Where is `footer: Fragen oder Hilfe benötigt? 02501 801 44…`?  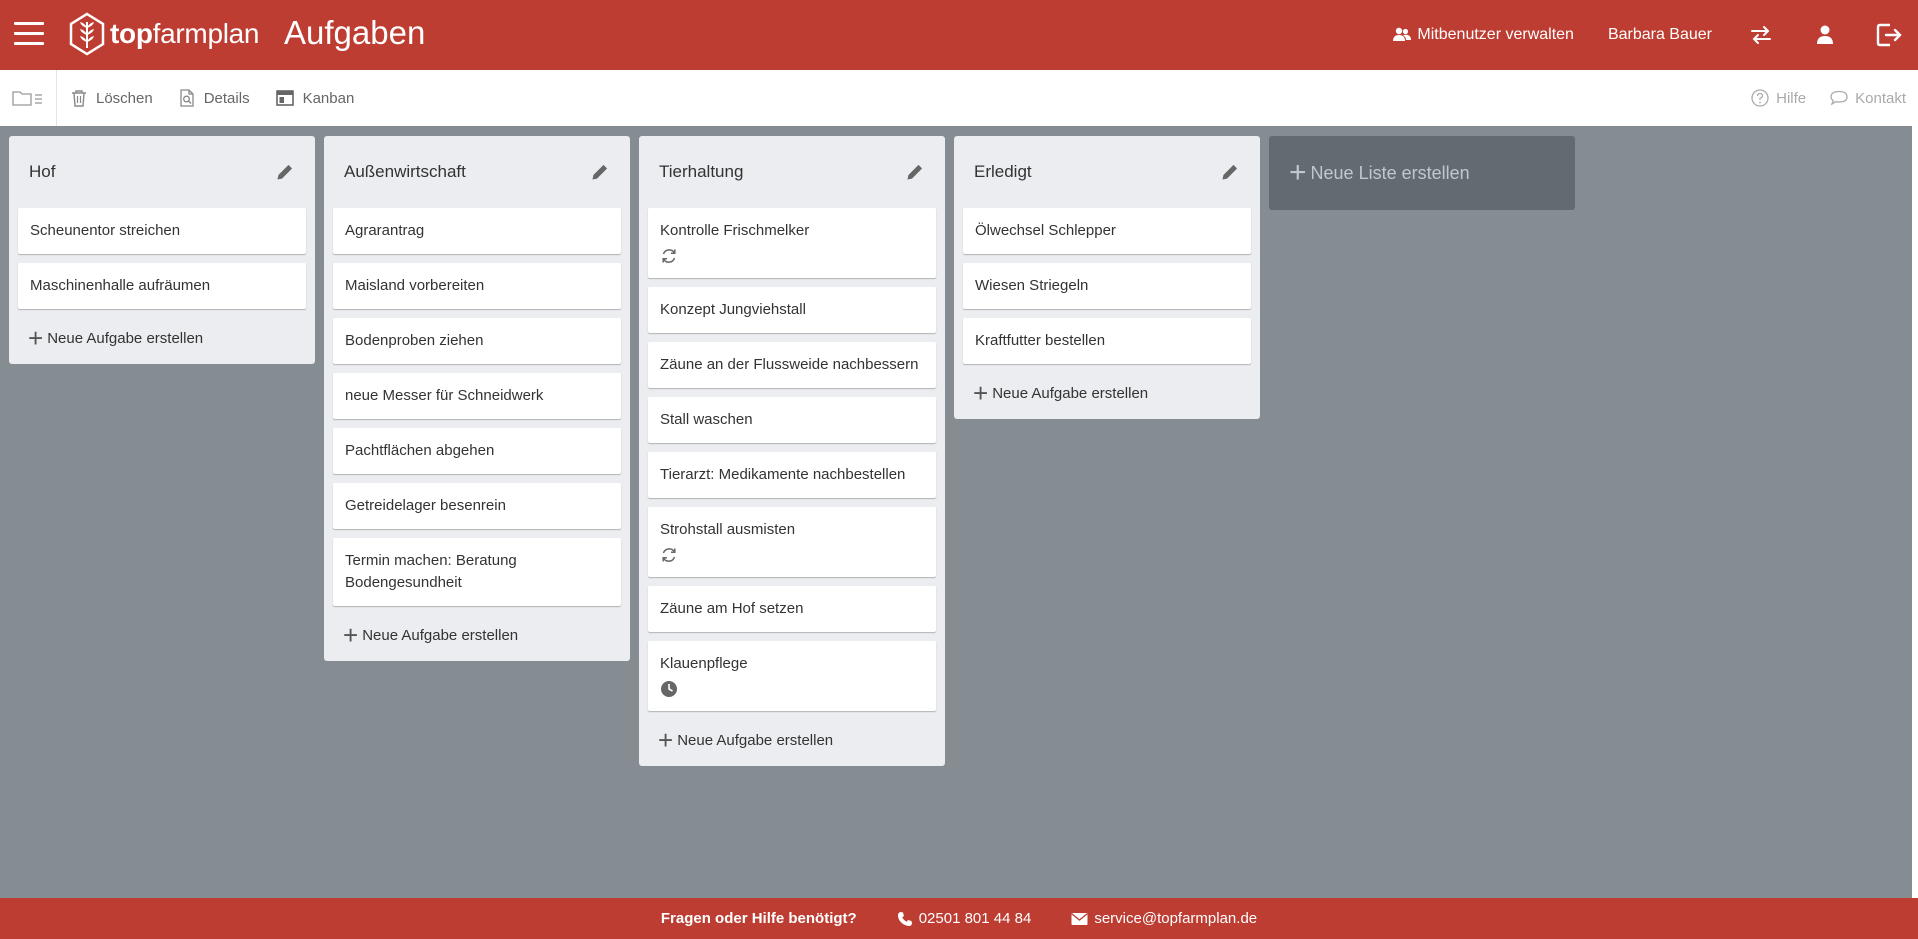 footer: Fragen oder Hilfe benötigt? 02501 801 44… is located at coordinates (959, 918).